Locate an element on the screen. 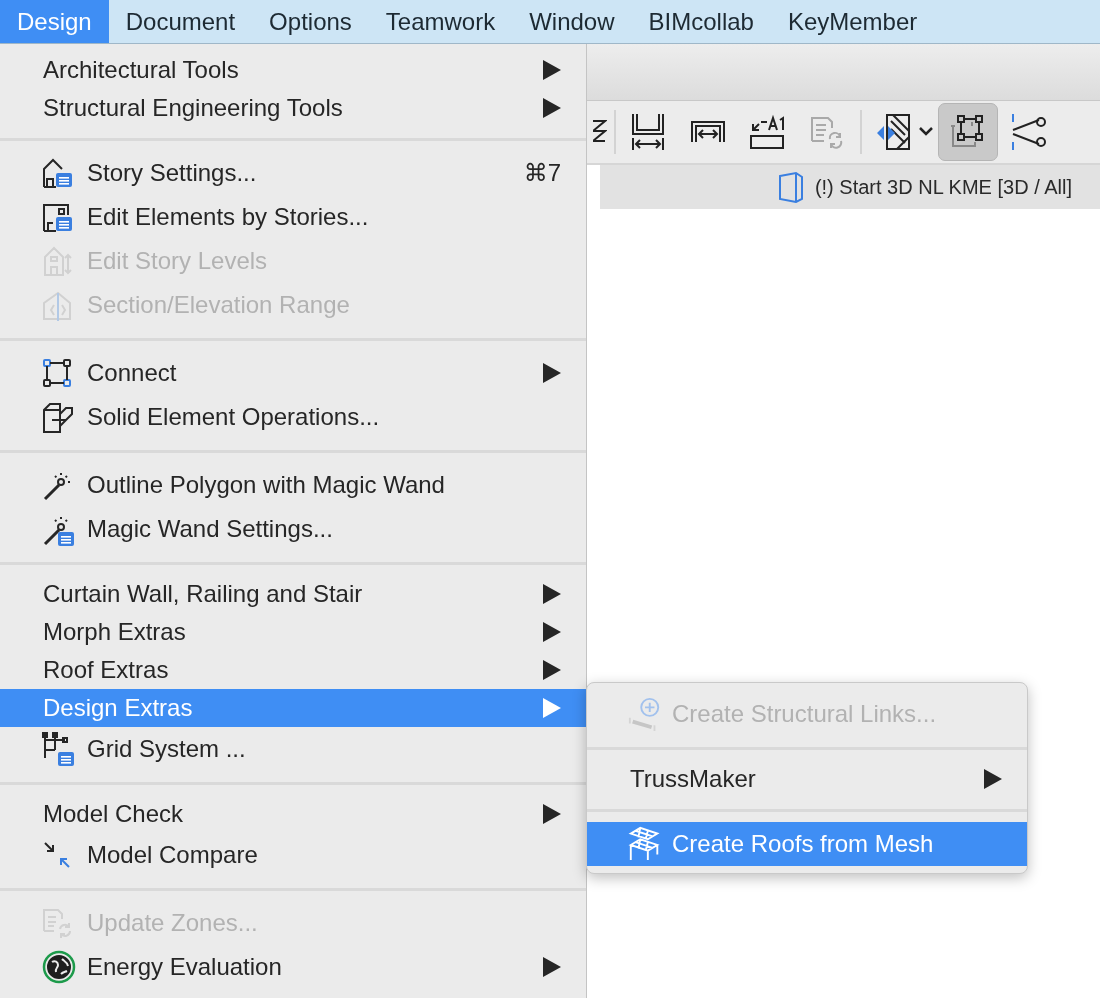 The height and width of the screenshot is (998, 1100). menu-bar-item: Window is located at coordinates (572, 21).